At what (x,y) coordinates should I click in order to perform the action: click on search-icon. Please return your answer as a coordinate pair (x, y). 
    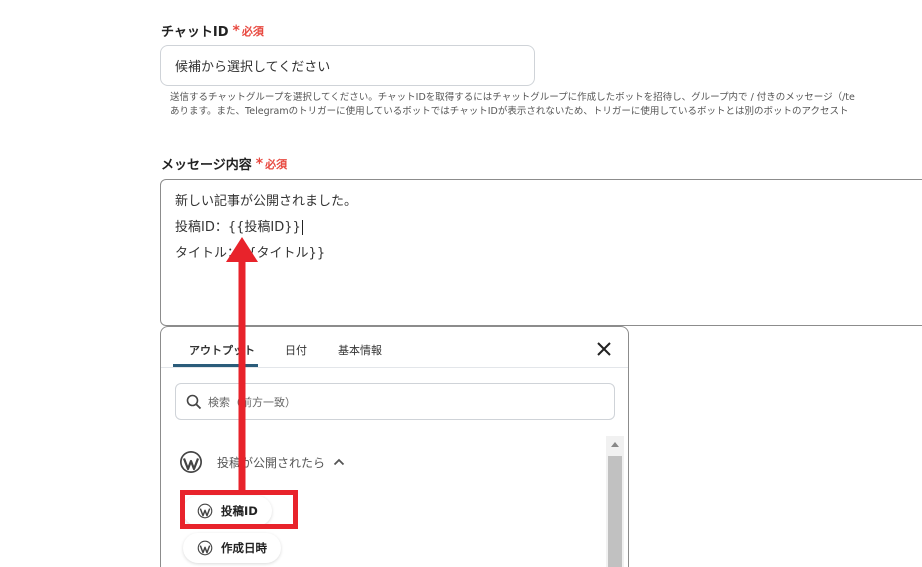
    Looking at the image, I should click on (194, 401).